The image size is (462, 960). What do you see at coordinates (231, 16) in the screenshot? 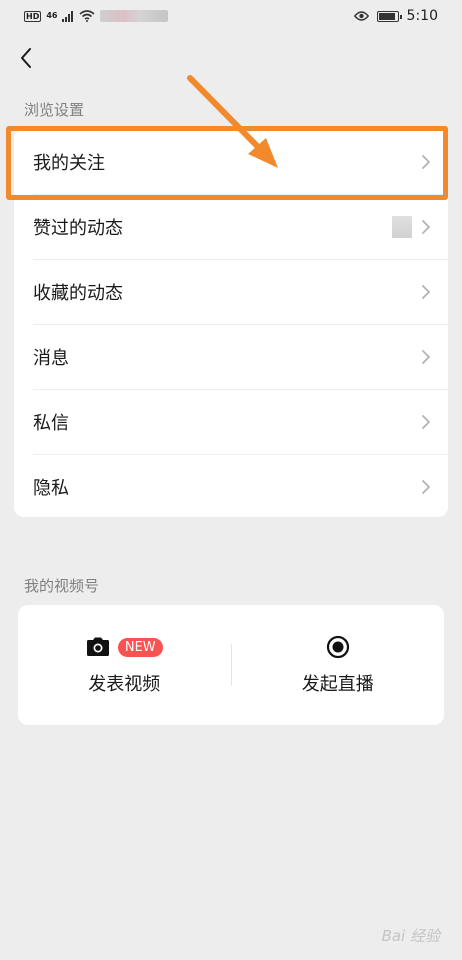
I see `status-bar: HD 46 5:10` at bounding box center [231, 16].